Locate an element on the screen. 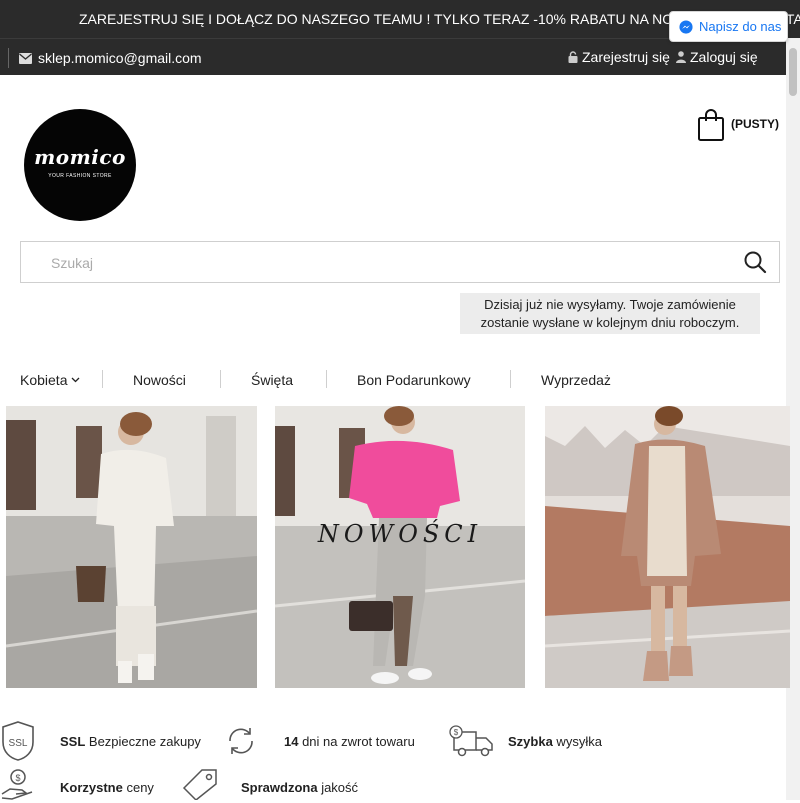 The width and height of the screenshot is (800, 803). chevron-down-icon is located at coordinates (76, 380).